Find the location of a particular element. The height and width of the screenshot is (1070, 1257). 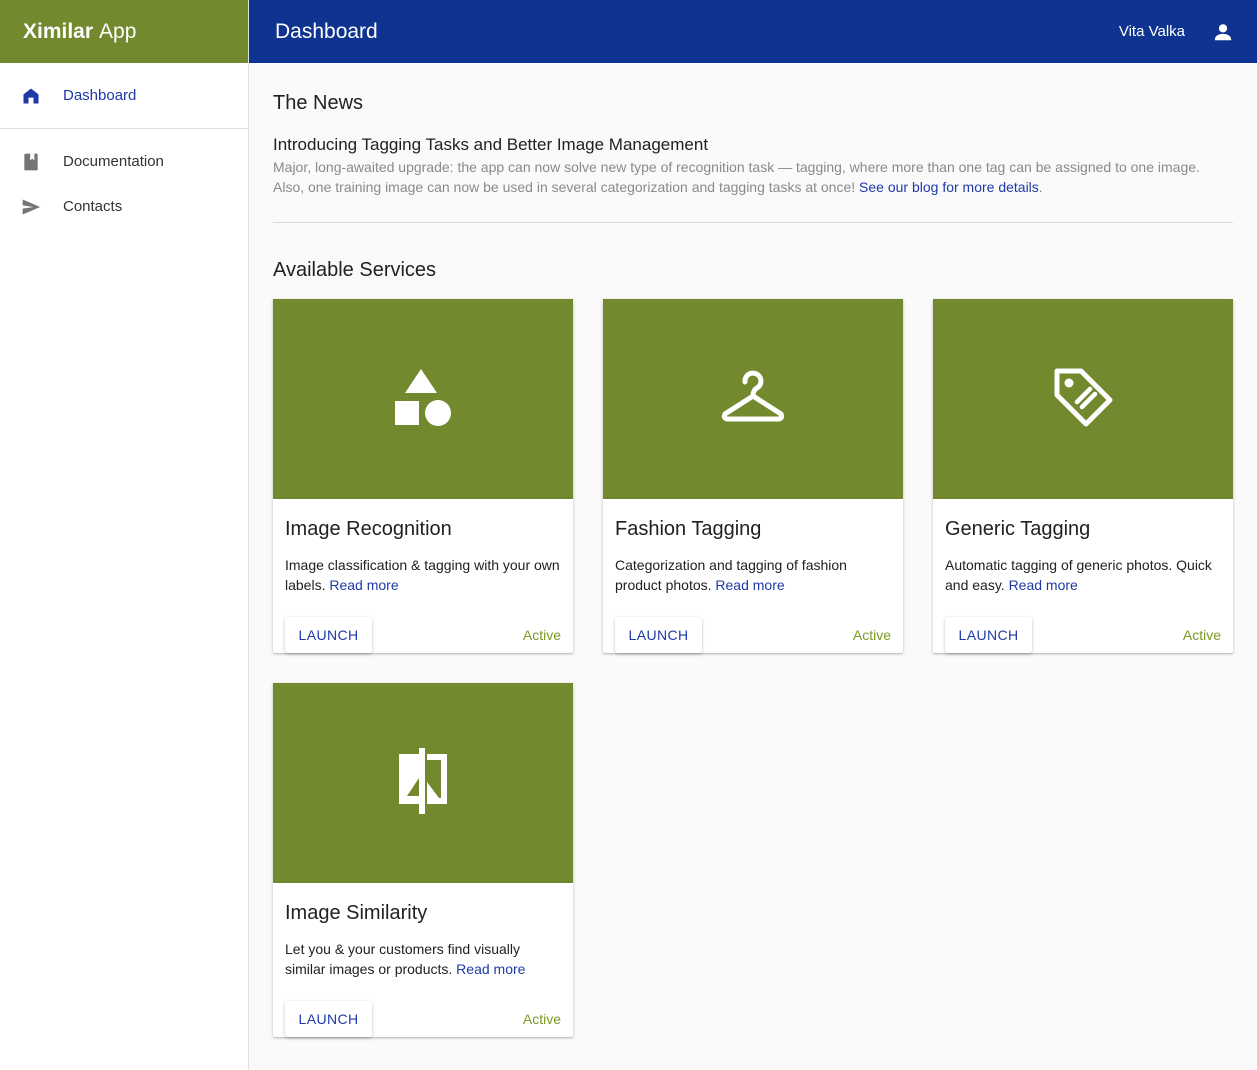

card-title: Image Similarity is located at coordinates (356, 913).